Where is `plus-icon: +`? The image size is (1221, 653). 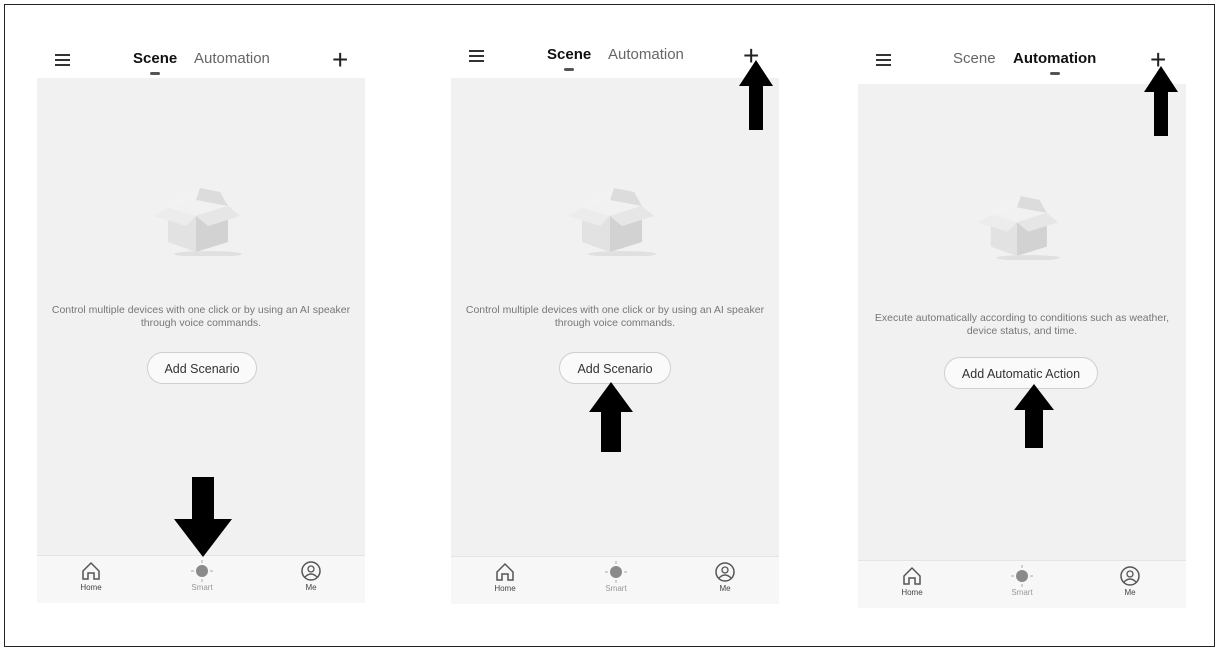
plus-icon: + is located at coordinates (340, 60).